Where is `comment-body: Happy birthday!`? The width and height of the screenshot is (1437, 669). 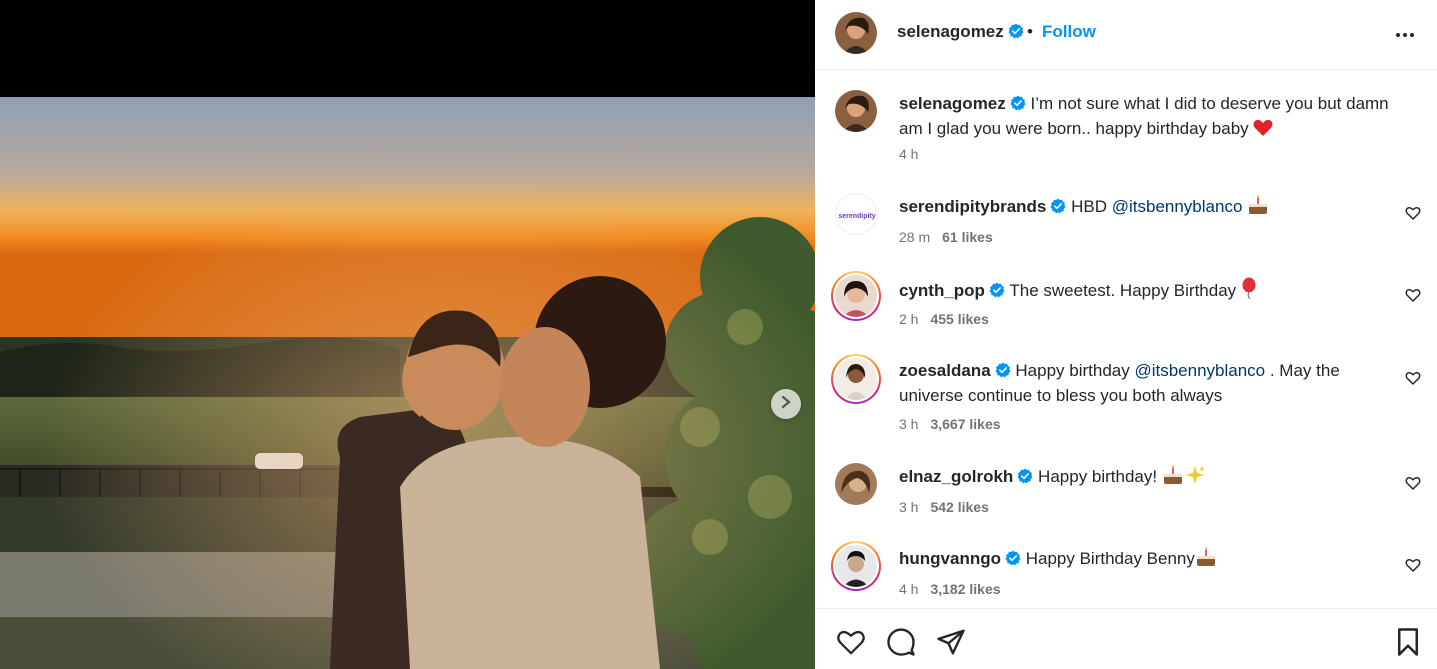 comment-body: Happy birthday! is located at coordinates (1100, 476).